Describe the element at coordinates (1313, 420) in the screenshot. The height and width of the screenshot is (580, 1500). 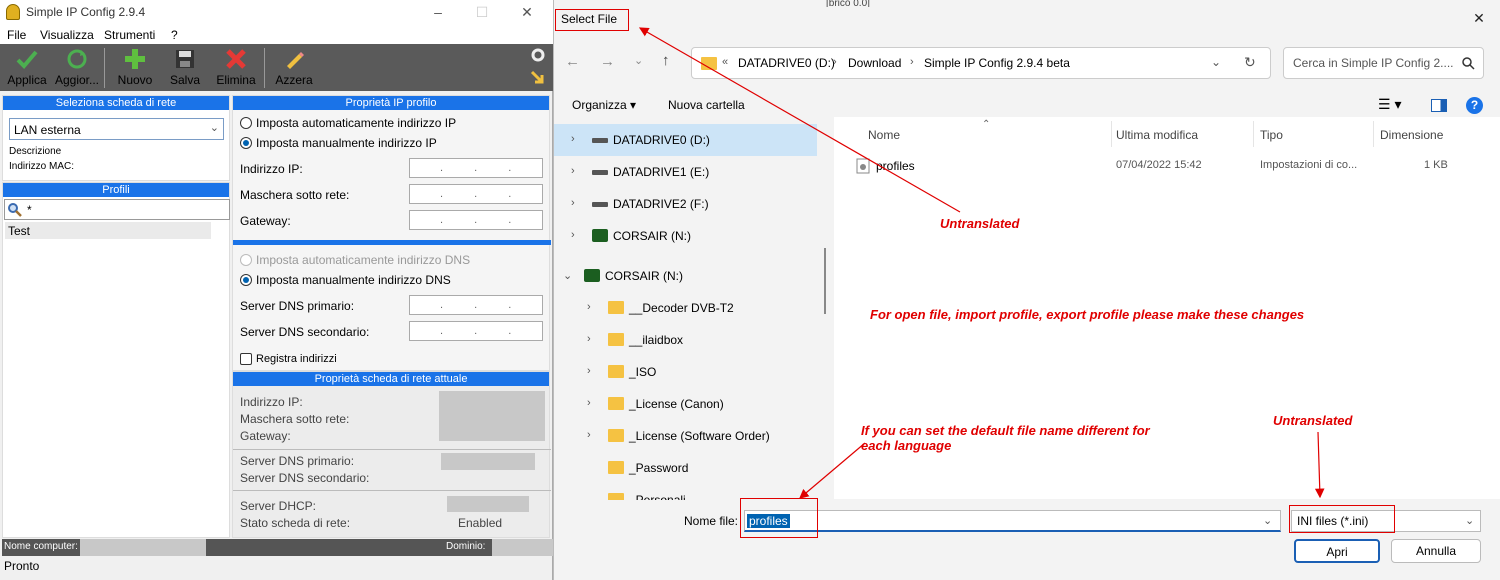
I see `annotation-untranslated-filetype: Untranslated` at that location.